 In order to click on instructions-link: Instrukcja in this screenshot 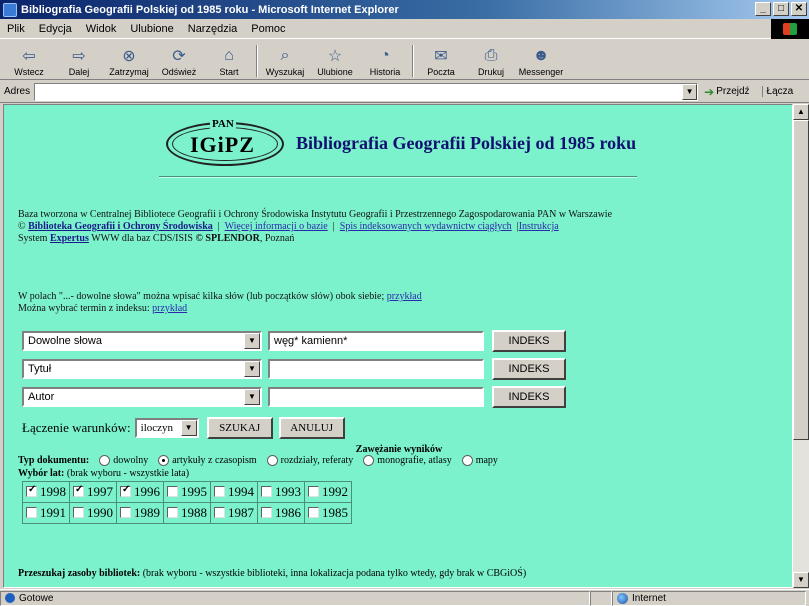, I will do `click(539, 226)`.